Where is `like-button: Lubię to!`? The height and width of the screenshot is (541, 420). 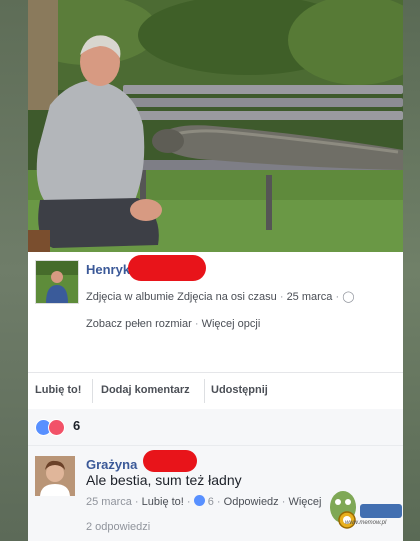
like-button: Lubię to! is located at coordinates (58, 390).